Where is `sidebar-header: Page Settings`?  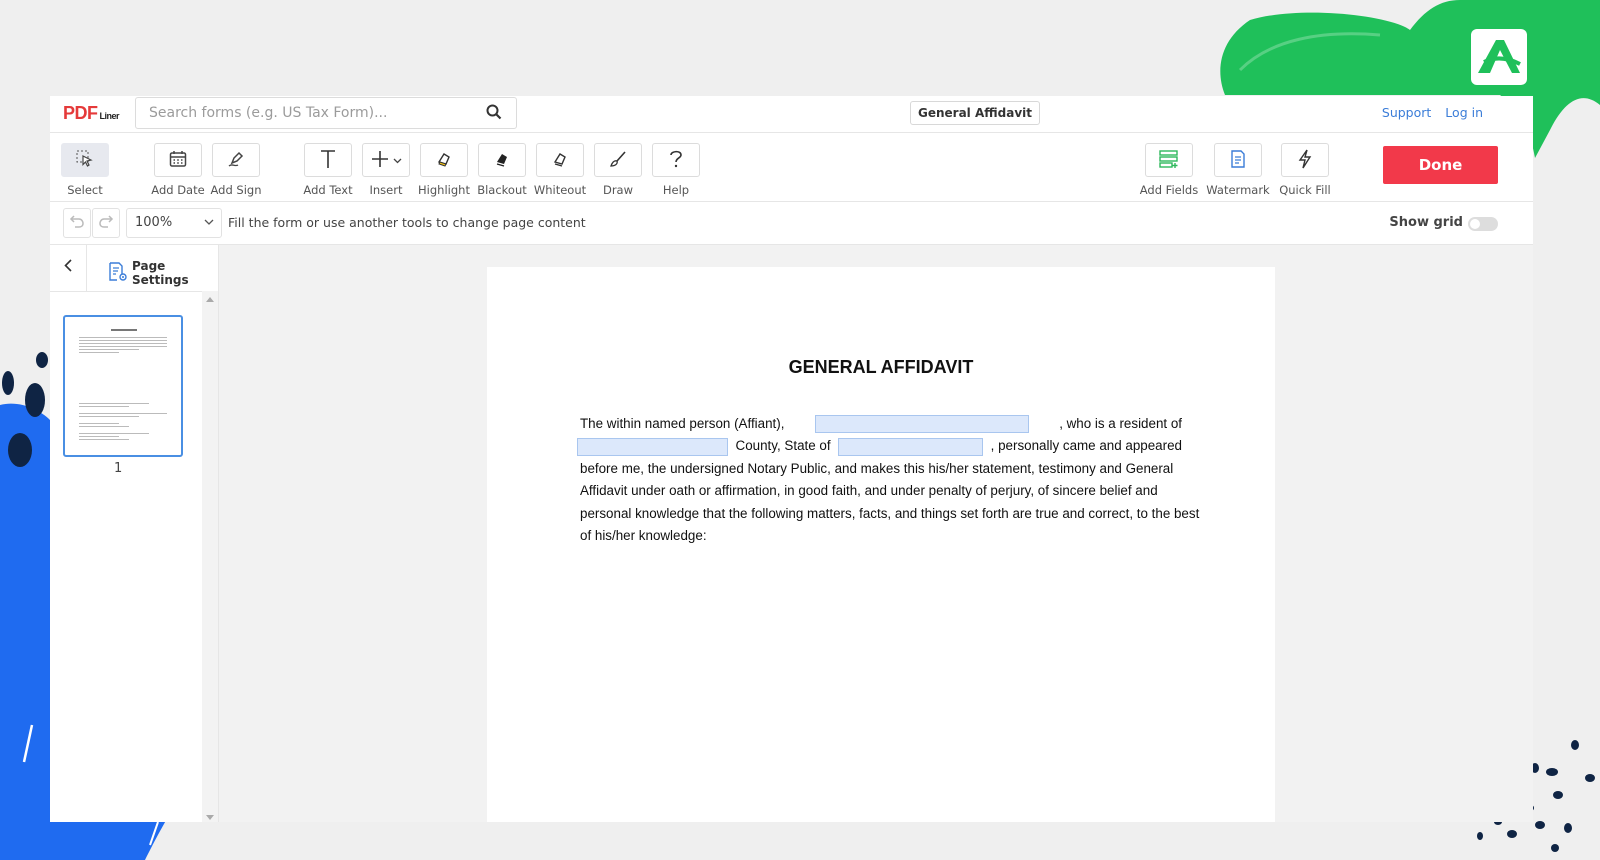 sidebar-header: Page Settings is located at coordinates (134, 268).